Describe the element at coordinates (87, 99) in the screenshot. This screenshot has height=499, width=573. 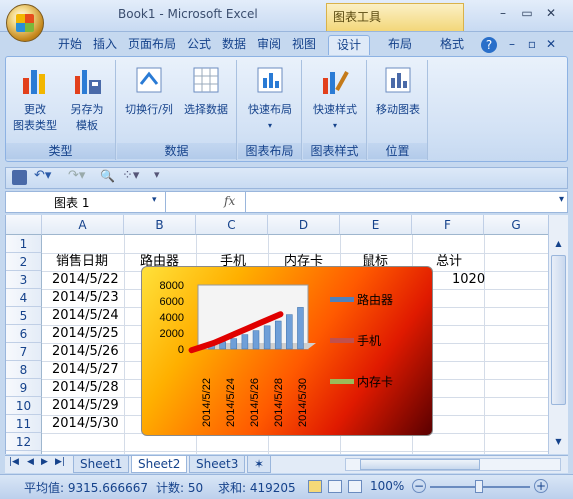
I see `save-as-template-button: 另存为 模板` at that location.